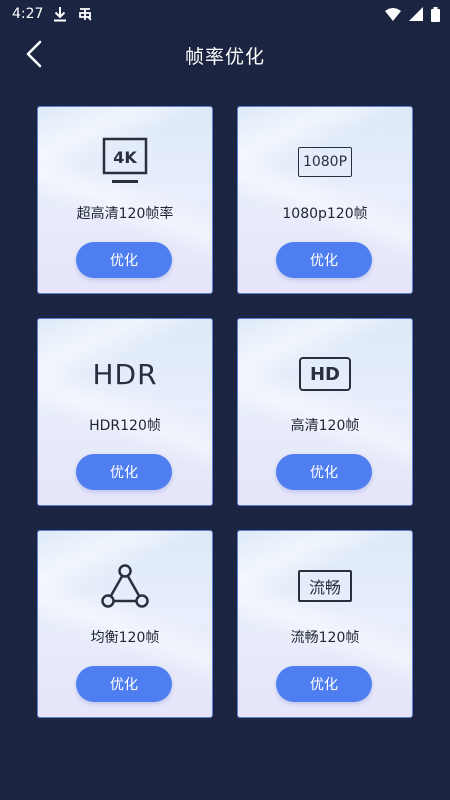 The height and width of the screenshot is (800, 450). I want to click on svg-text: 4K, so click(125, 157).